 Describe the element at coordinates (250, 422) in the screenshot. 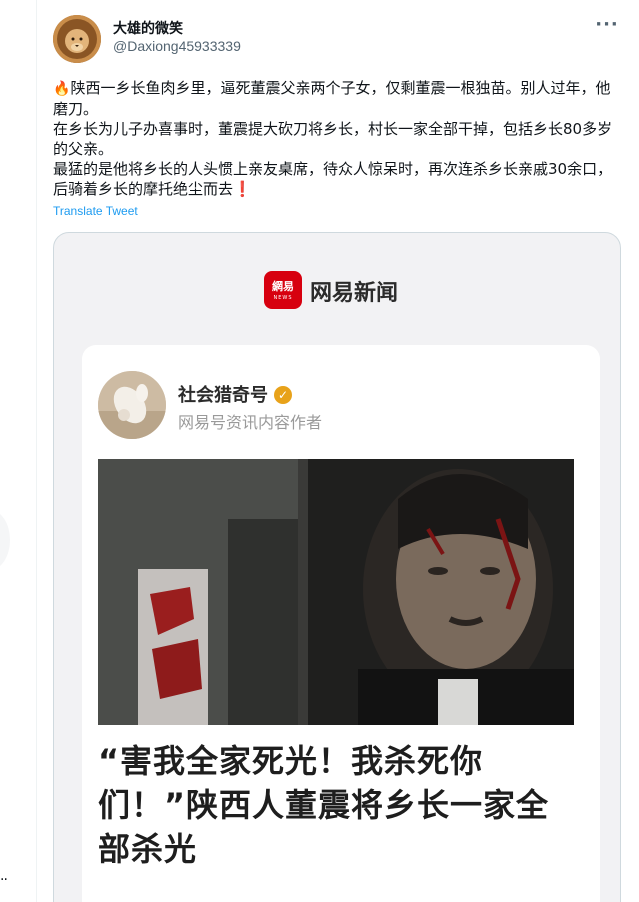

I see `author-description: 网易号资讯内容作者` at that location.